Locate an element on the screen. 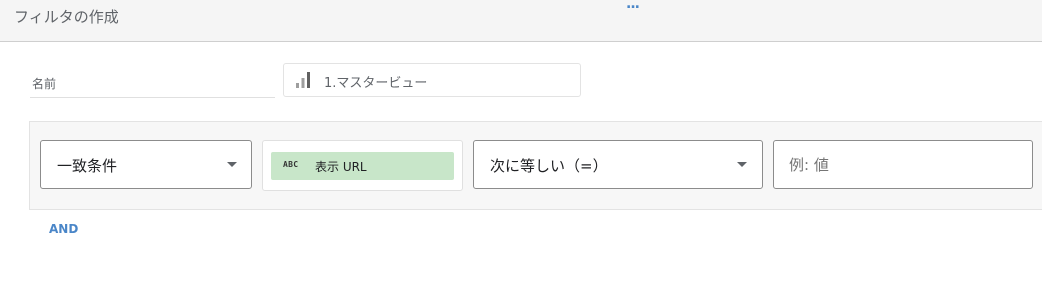  operator-dropdown: 次に等しい（=） is located at coordinates (618, 164).